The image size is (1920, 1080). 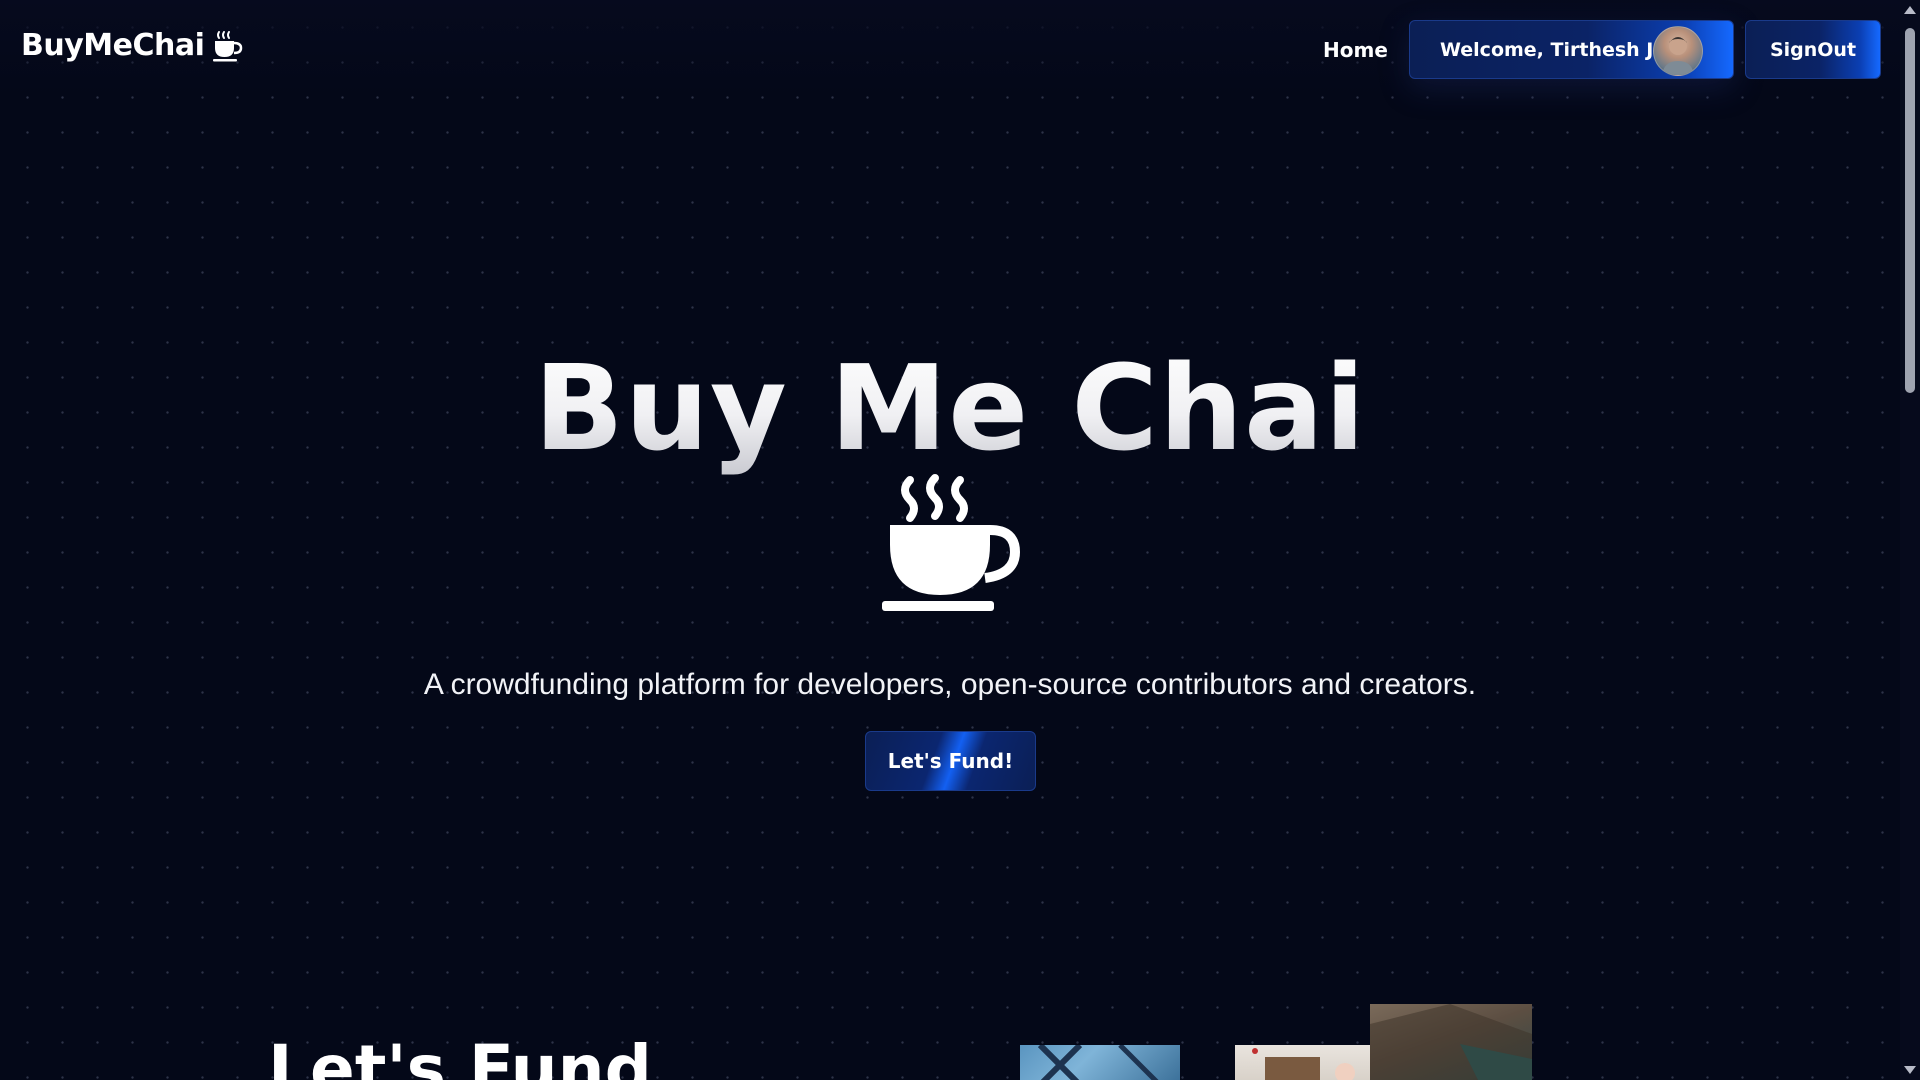 I want to click on signout-button: SignOut, so click(x=1813, y=49).